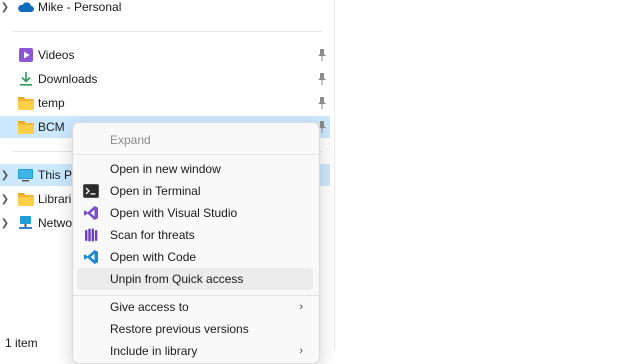 The image size is (638, 364). Describe the element at coordinates (91, 213) in the screenshot. I see `visual-studio-icon` at that location.